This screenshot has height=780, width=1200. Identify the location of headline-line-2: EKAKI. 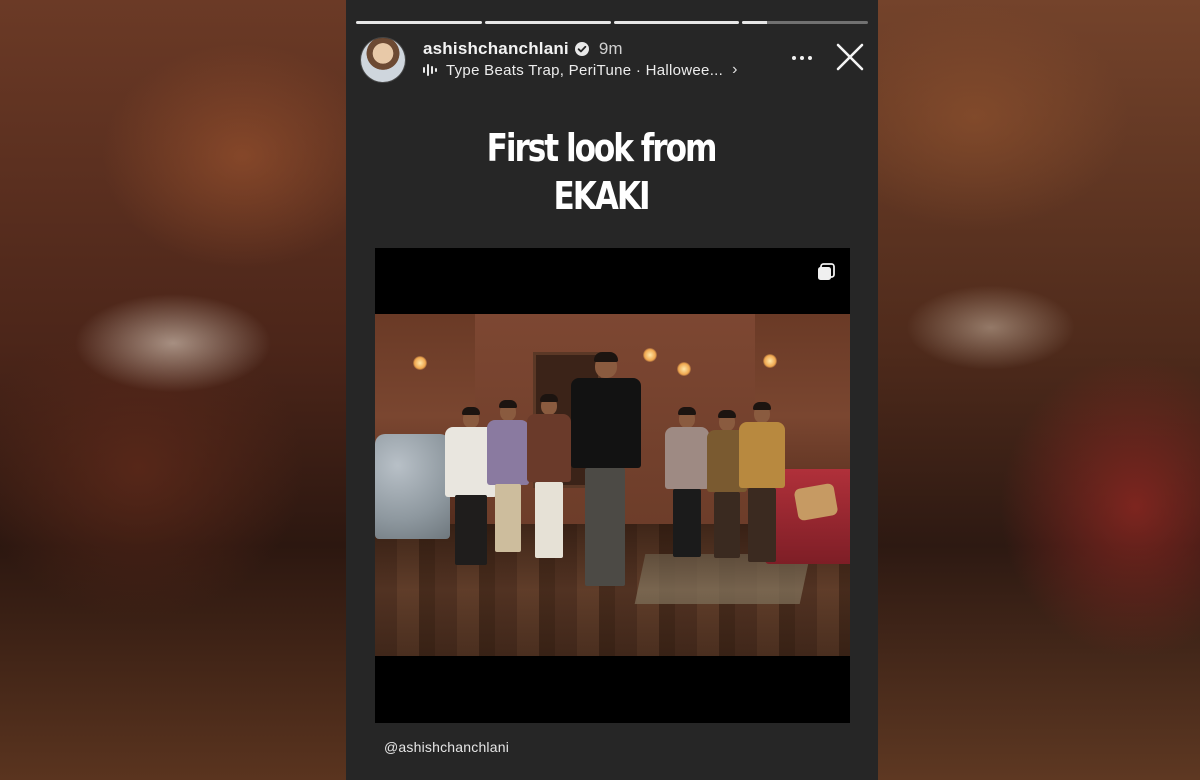
(601, 196).